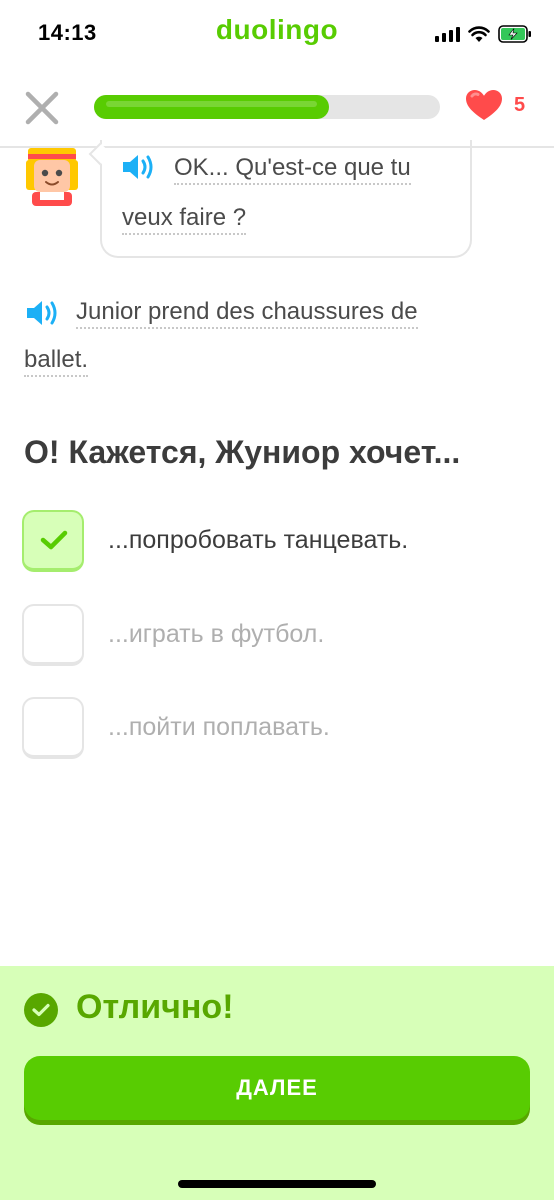  I want to click on answer-option-label: ...играть в футбол., so click(216, 634).